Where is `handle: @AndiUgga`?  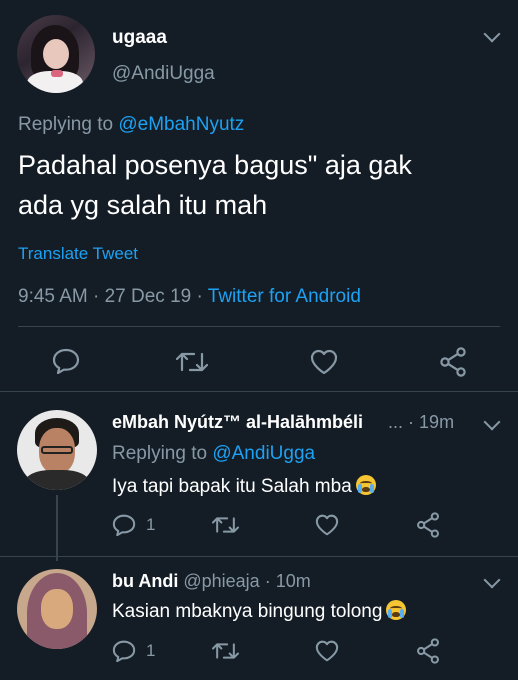
handle: @AndiUgga is located at coordinates (163, 74).